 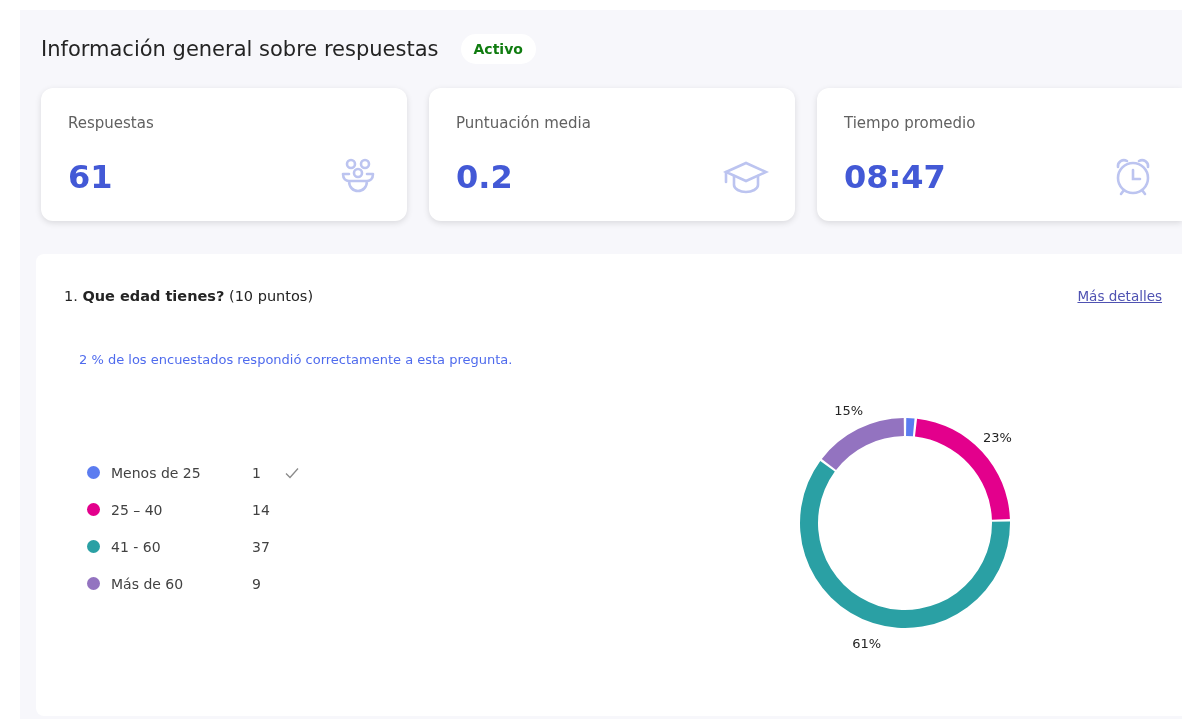 I want to click on status-badge: Activo, so click(x=498, y=49).